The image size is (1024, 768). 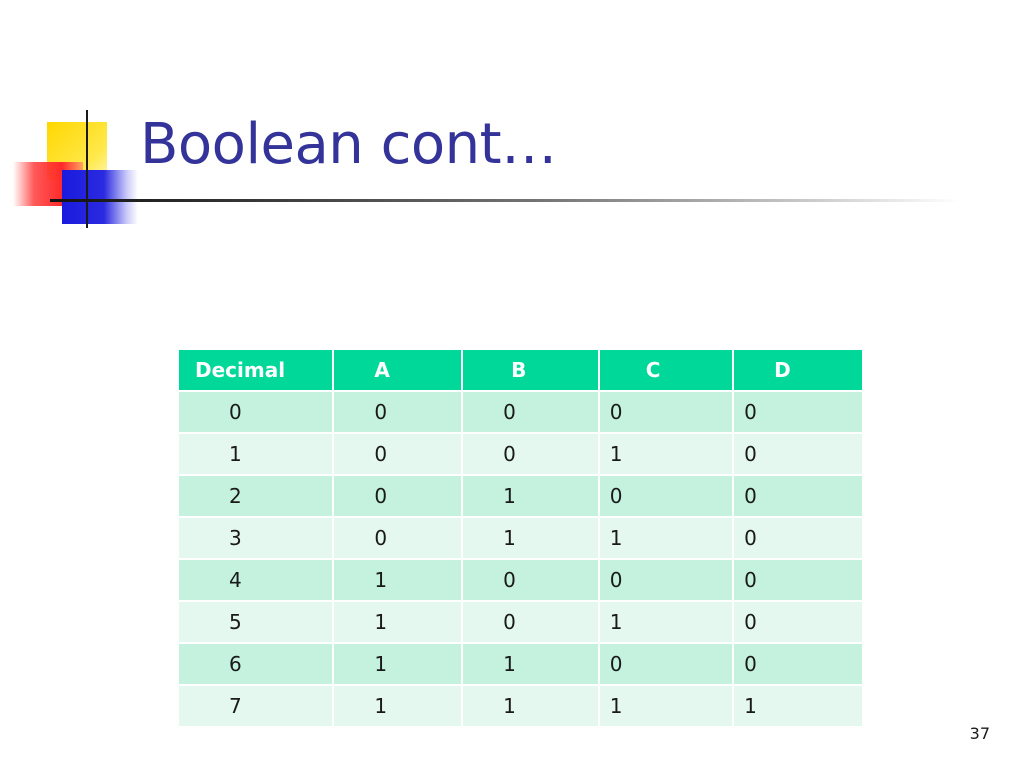 I want to click on header-a: A, so click(x=399, y=371).